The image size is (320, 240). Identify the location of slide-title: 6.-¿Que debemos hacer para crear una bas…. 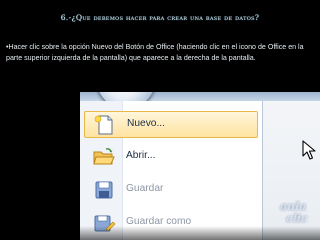
(160, 17).